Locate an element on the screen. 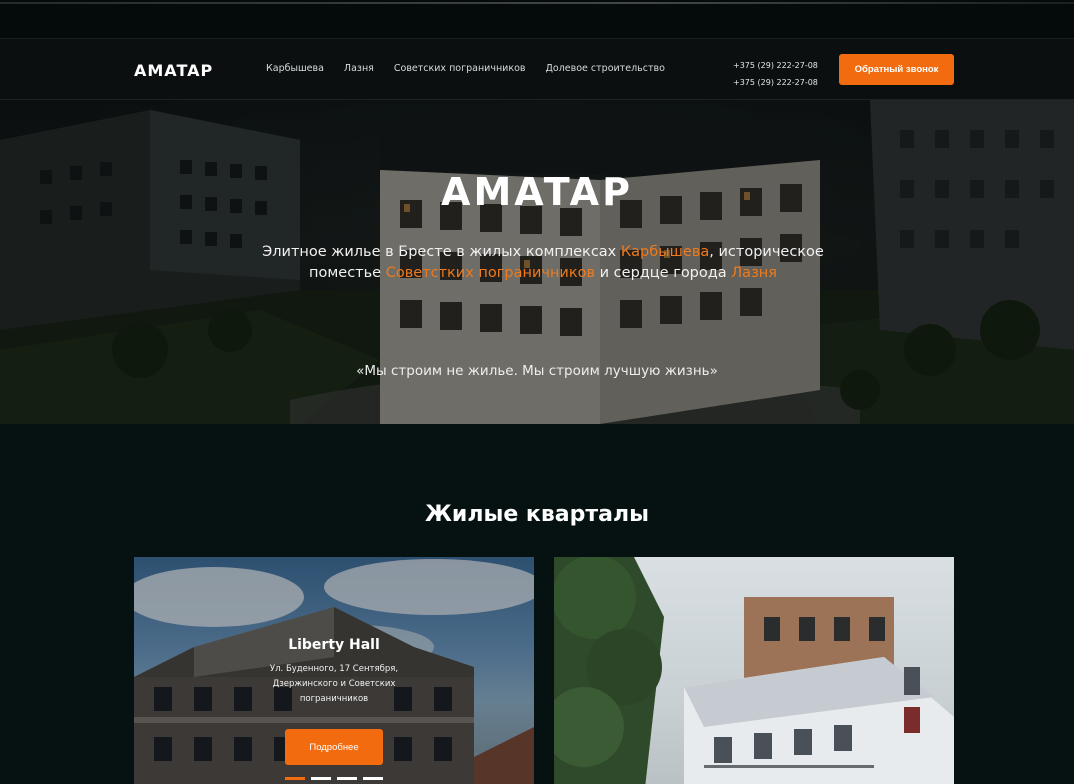 The width and height of the screenshot is (1074, 784). nav-item-dolevoe-stroitelstvo: Долевое строительство is located at coordinates (604, 68).